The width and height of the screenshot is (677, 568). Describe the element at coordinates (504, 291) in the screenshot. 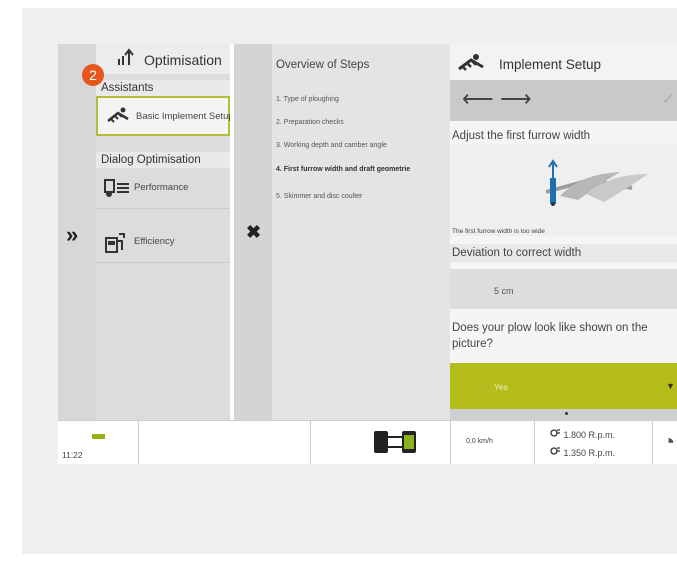

I see `deviation-value: 5 cm` at that location.